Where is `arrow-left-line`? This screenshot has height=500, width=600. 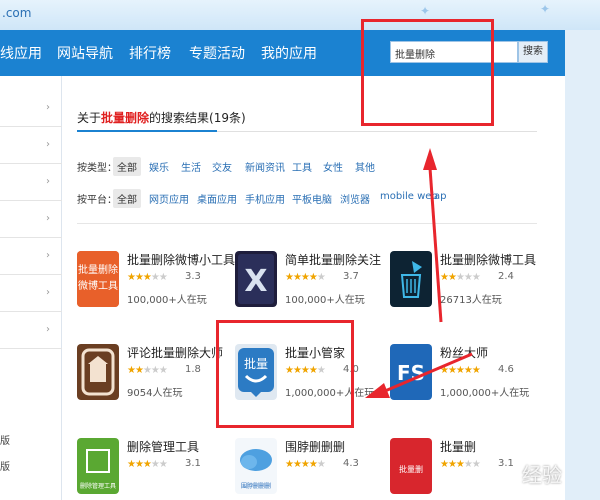 arrow-left-line is located at coordinates (428, 372).